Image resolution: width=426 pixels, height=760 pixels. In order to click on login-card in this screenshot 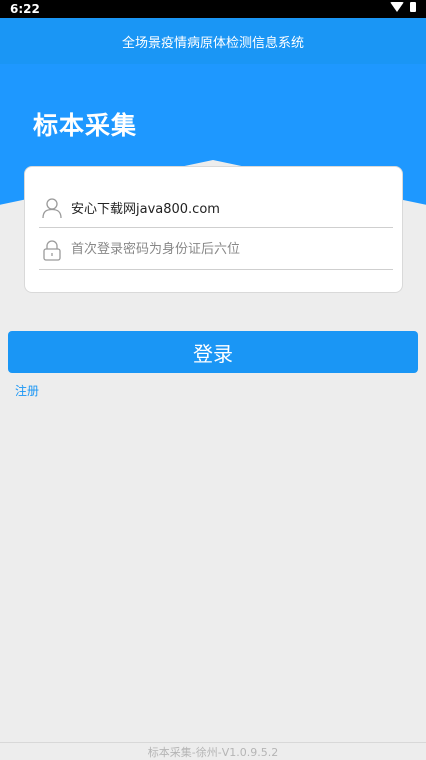, I will do `click(213, 229)`.